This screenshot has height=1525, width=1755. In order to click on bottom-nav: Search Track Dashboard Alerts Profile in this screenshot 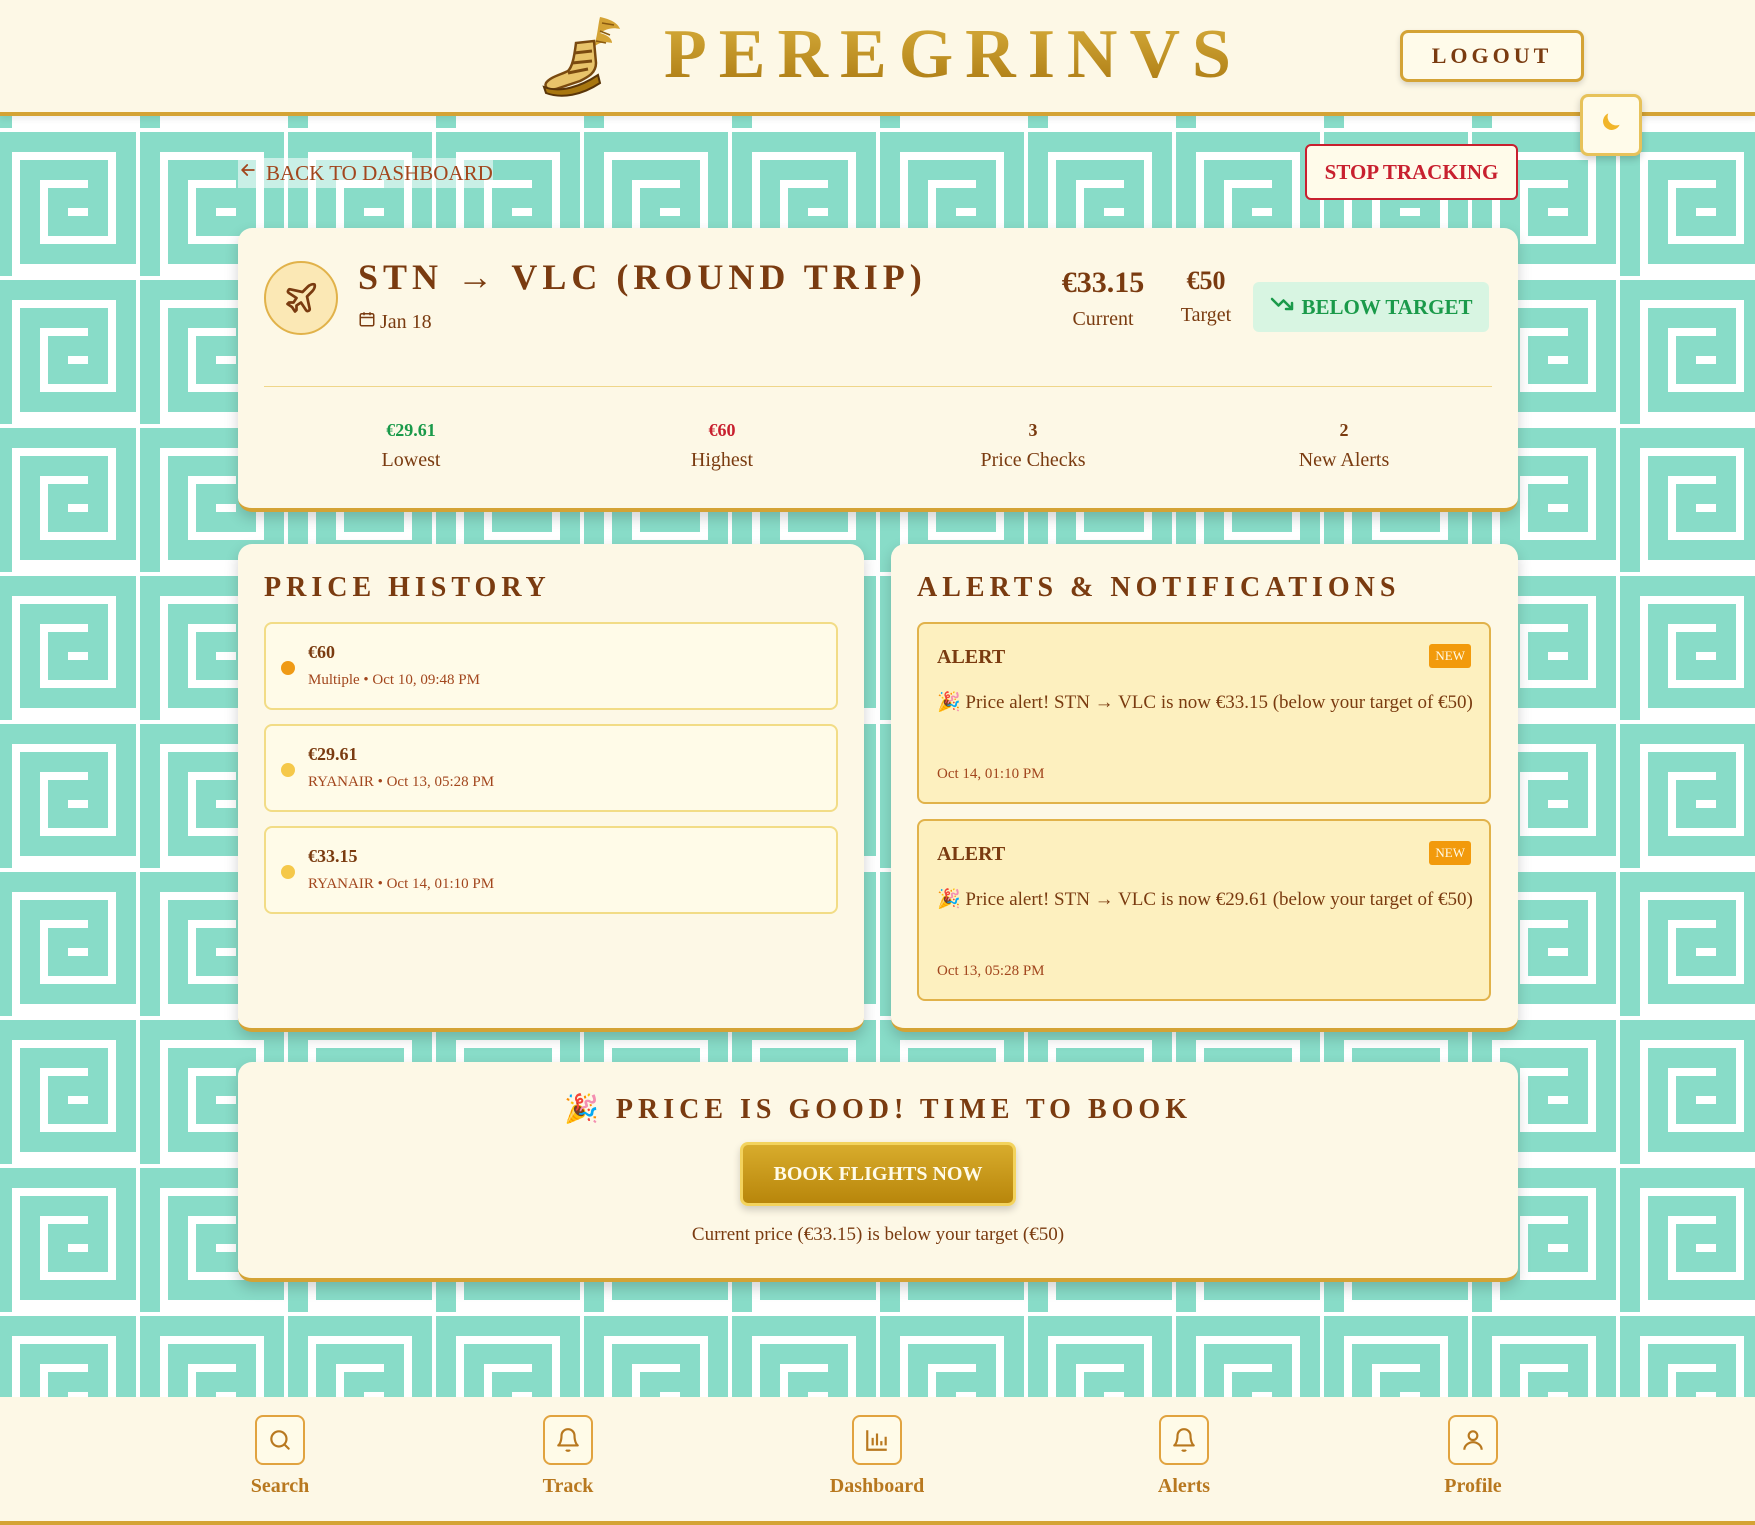, I will do `click(877, 1461)`.